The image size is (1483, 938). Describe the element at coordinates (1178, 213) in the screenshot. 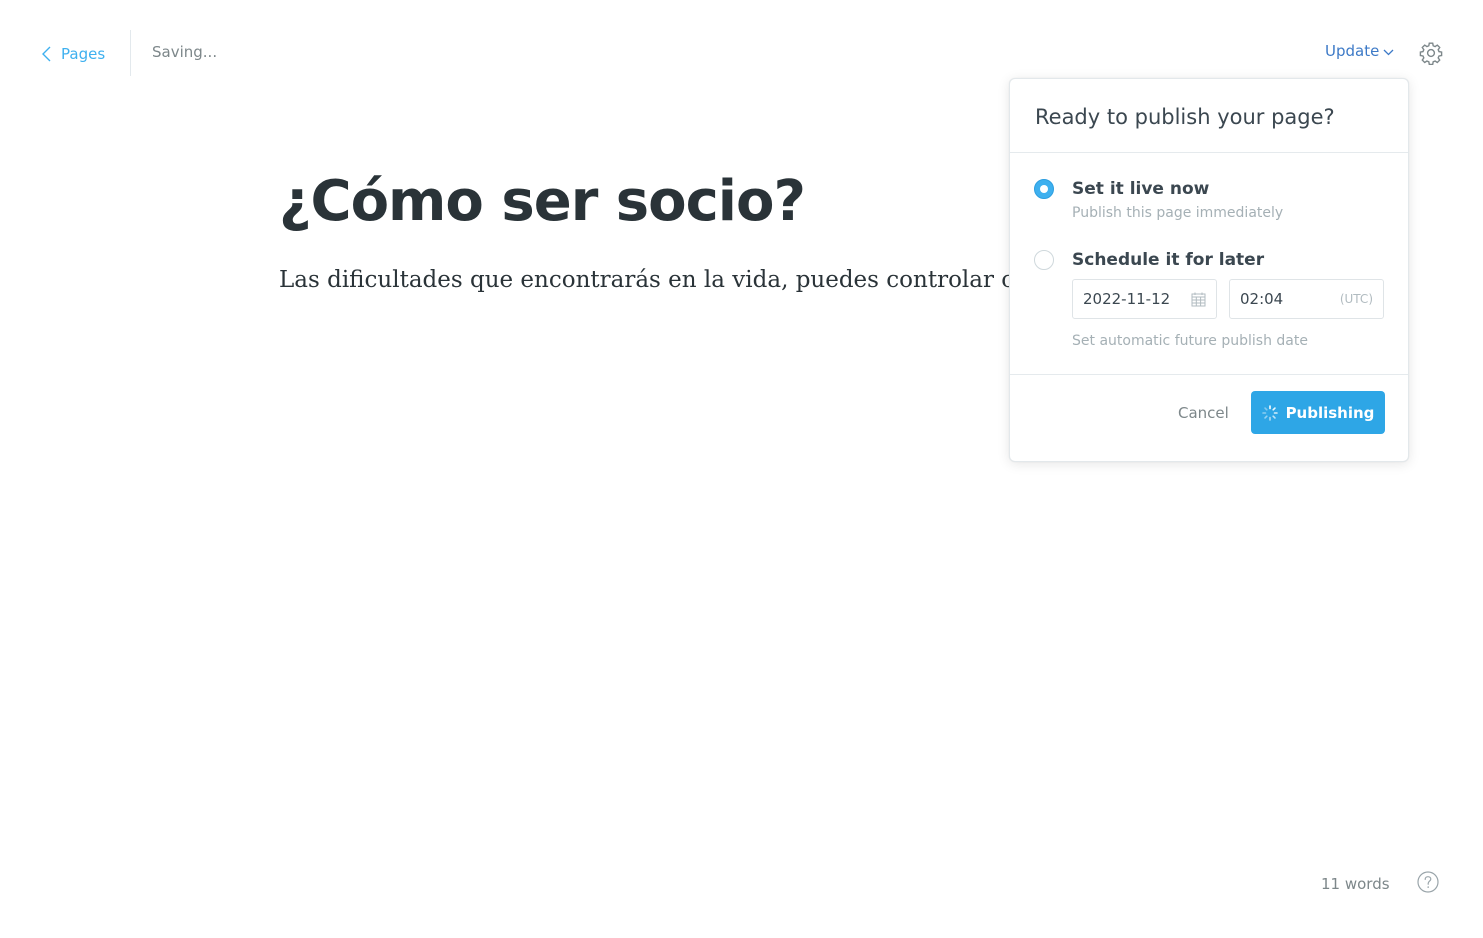

I see `publish-now-hint: Publish this page immediately` at that location.